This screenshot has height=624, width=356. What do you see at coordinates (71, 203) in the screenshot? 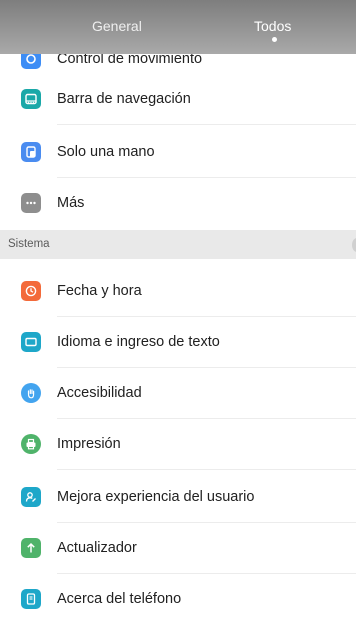
I see `list-item-label: Más` at bounding box center [71, 203].